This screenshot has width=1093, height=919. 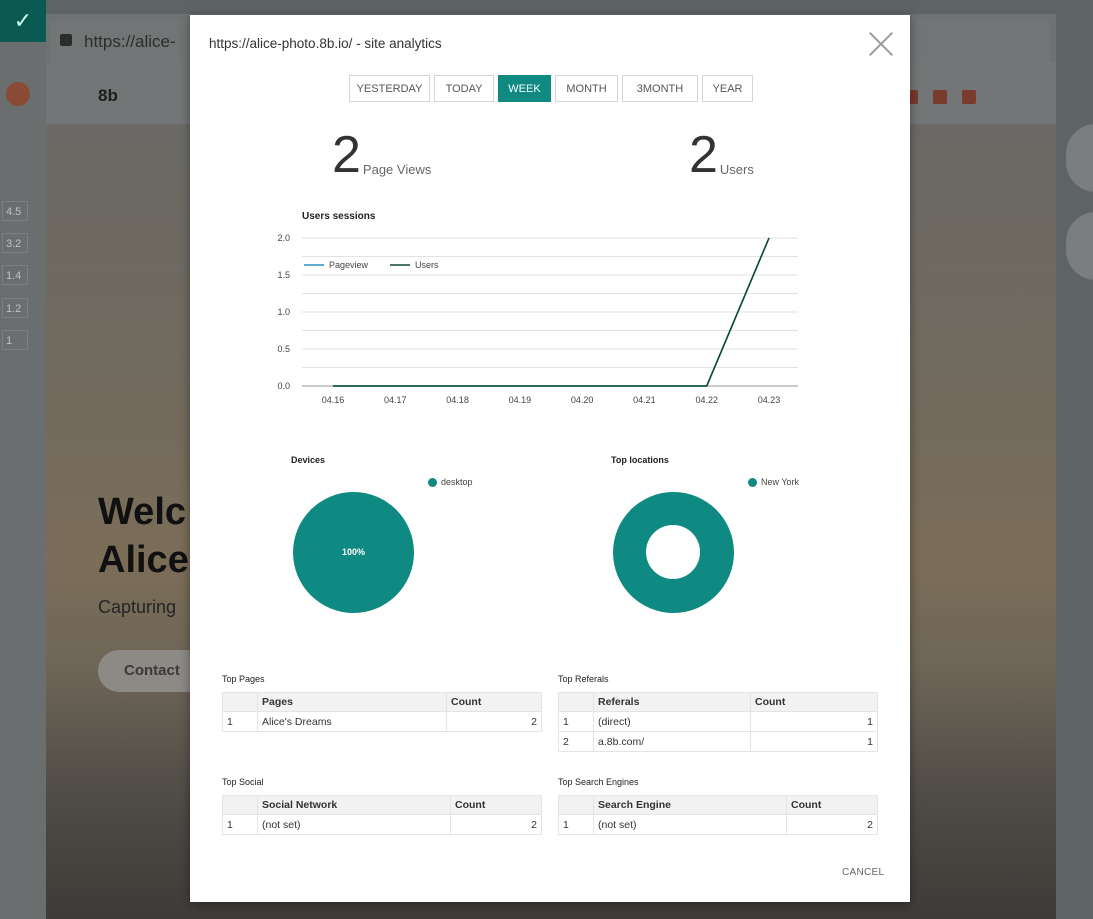 I want to click on x-tick-label: 04.22, so click(x=706, y=400).